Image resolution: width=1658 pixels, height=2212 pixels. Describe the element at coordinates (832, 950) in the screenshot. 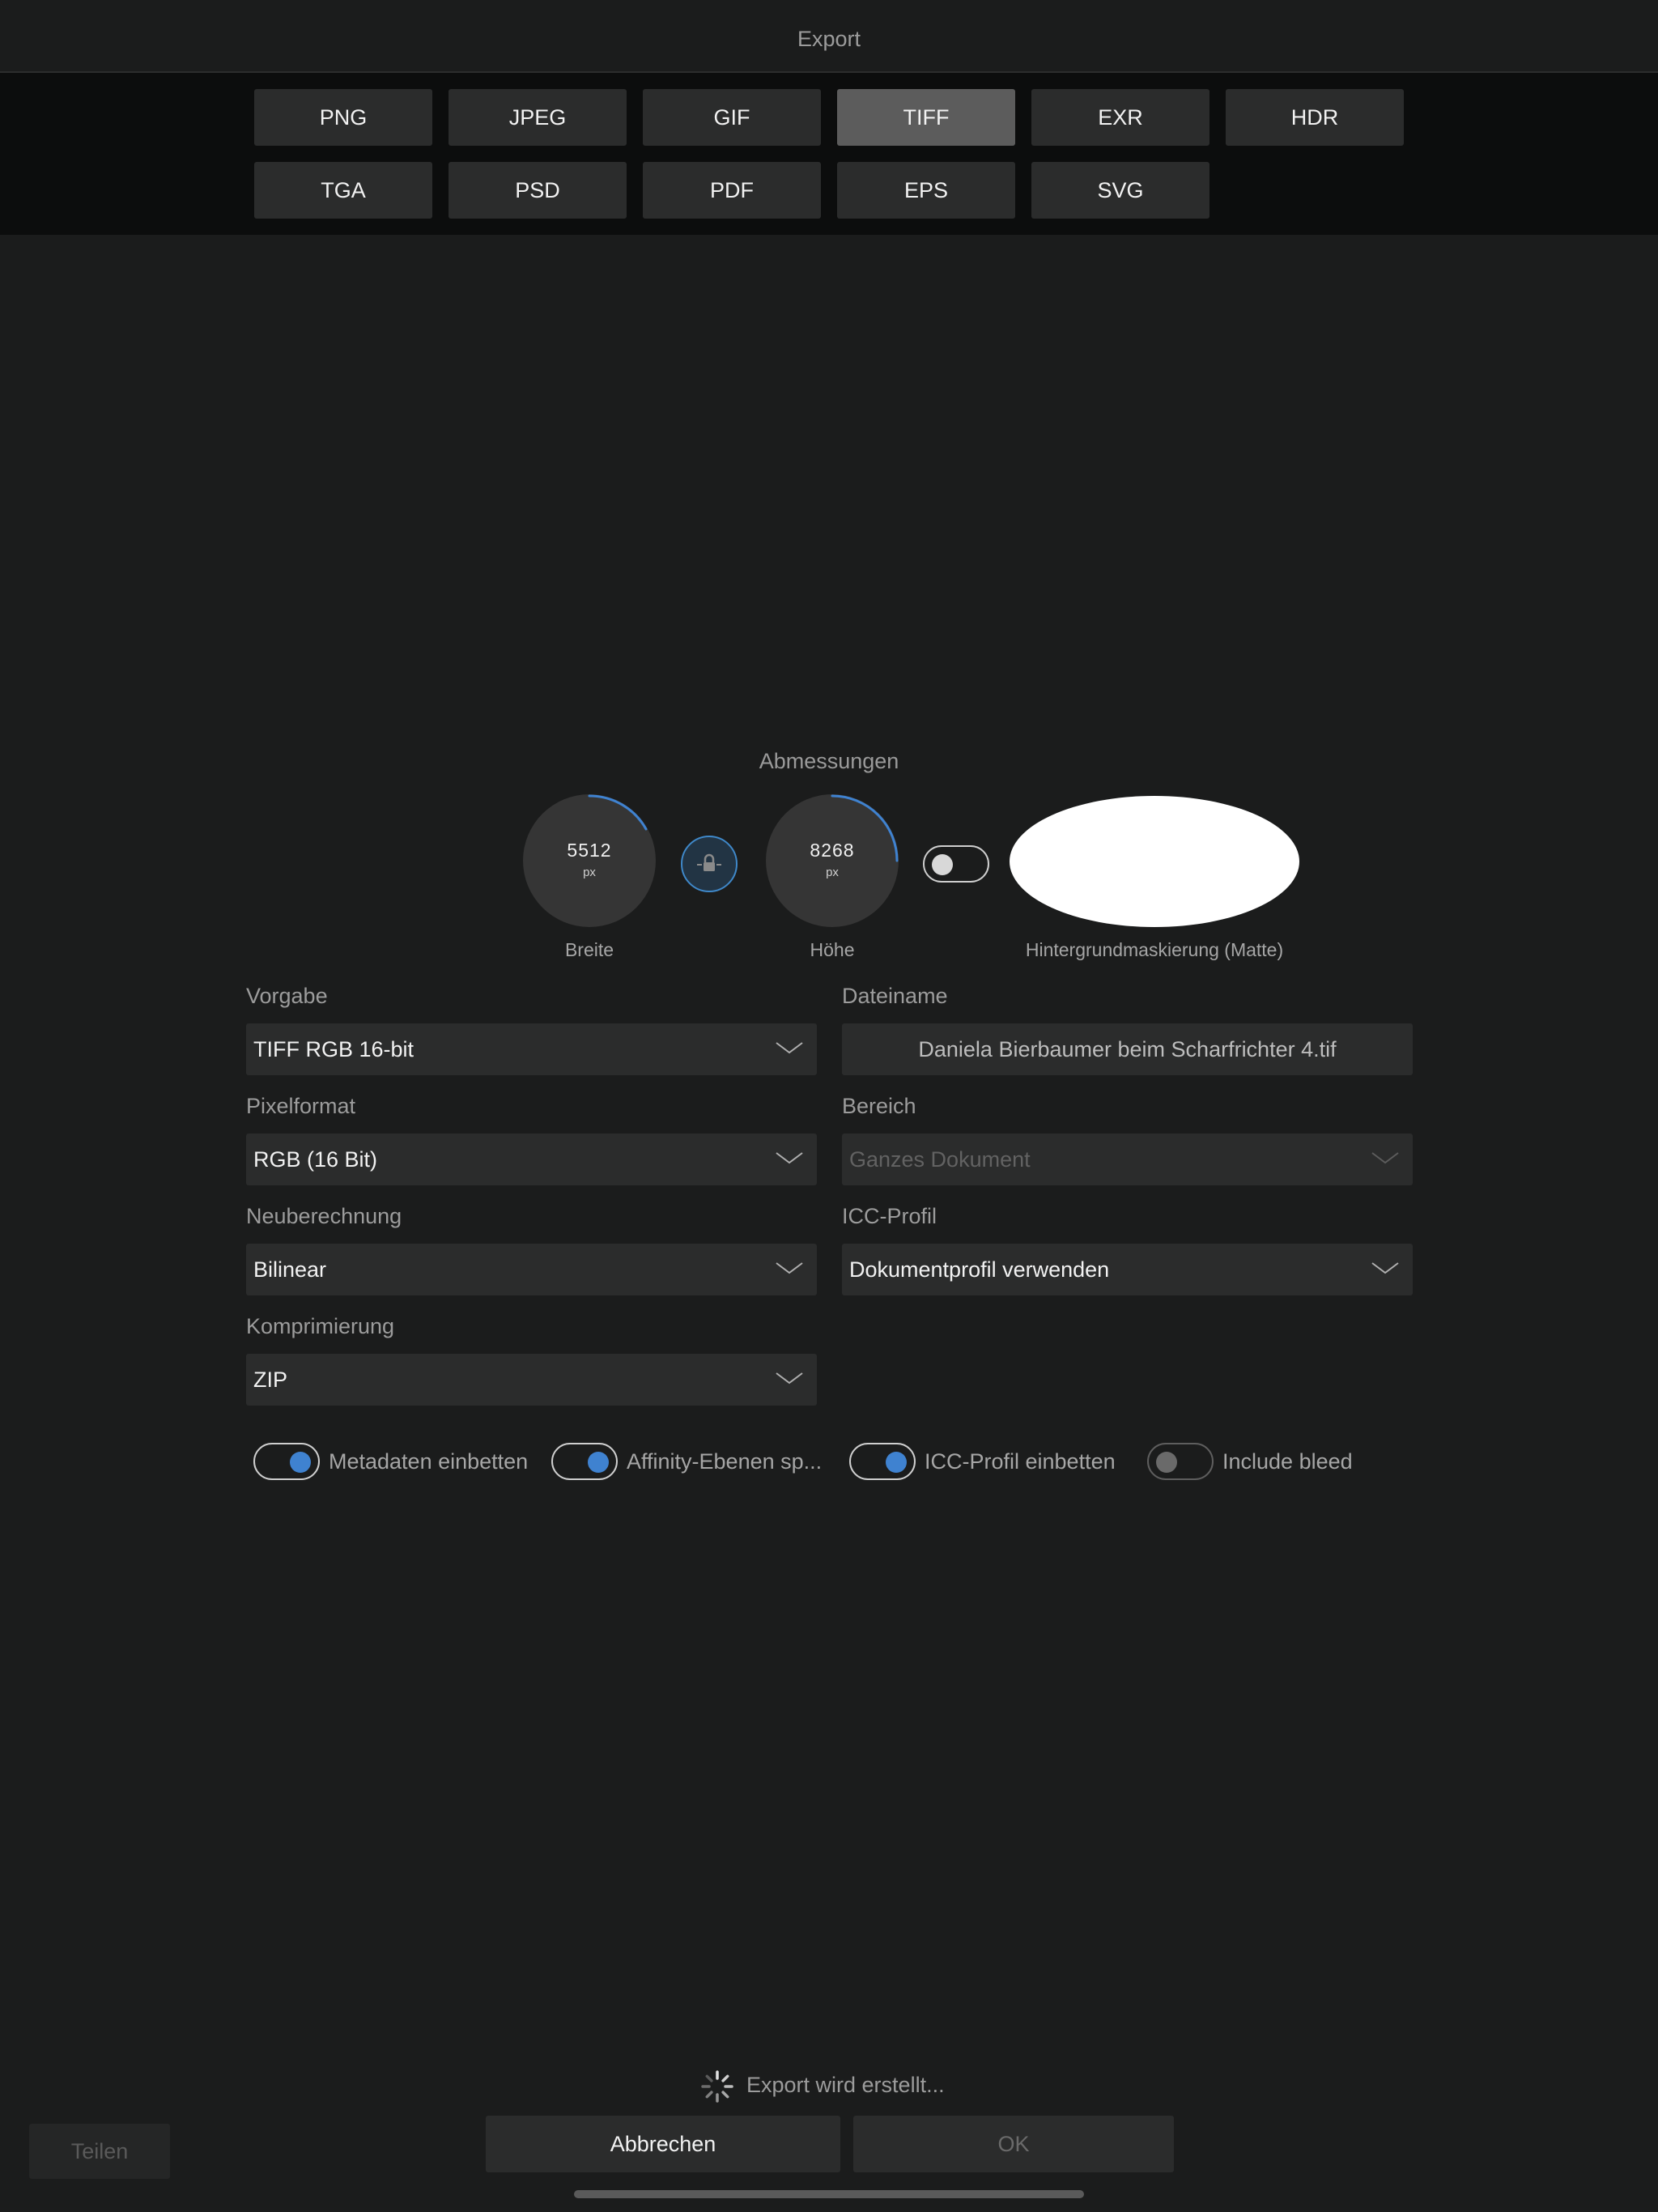

I see `height-label: Höhe` at that location.